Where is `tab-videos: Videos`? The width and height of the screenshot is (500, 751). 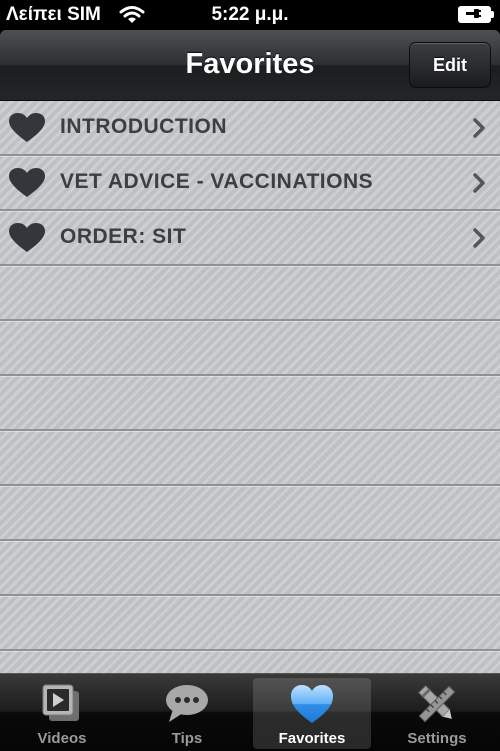 tab-videos: Videos is located at coordinates (62, 713).